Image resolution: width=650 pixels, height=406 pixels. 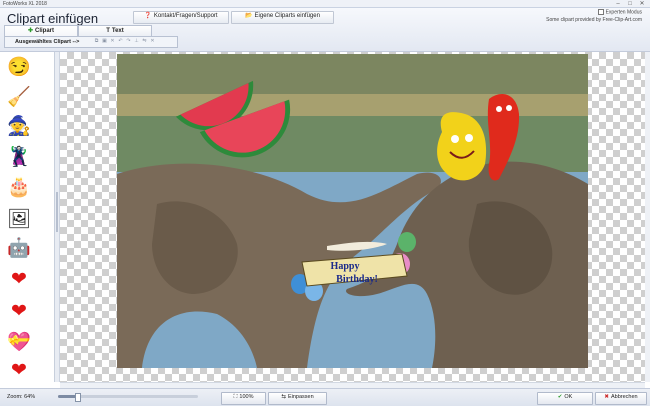 What do you see at coordinates (600, 12) in the screenshot?
I see `expert-mode-checkbox` at bounding box center [600, 12].